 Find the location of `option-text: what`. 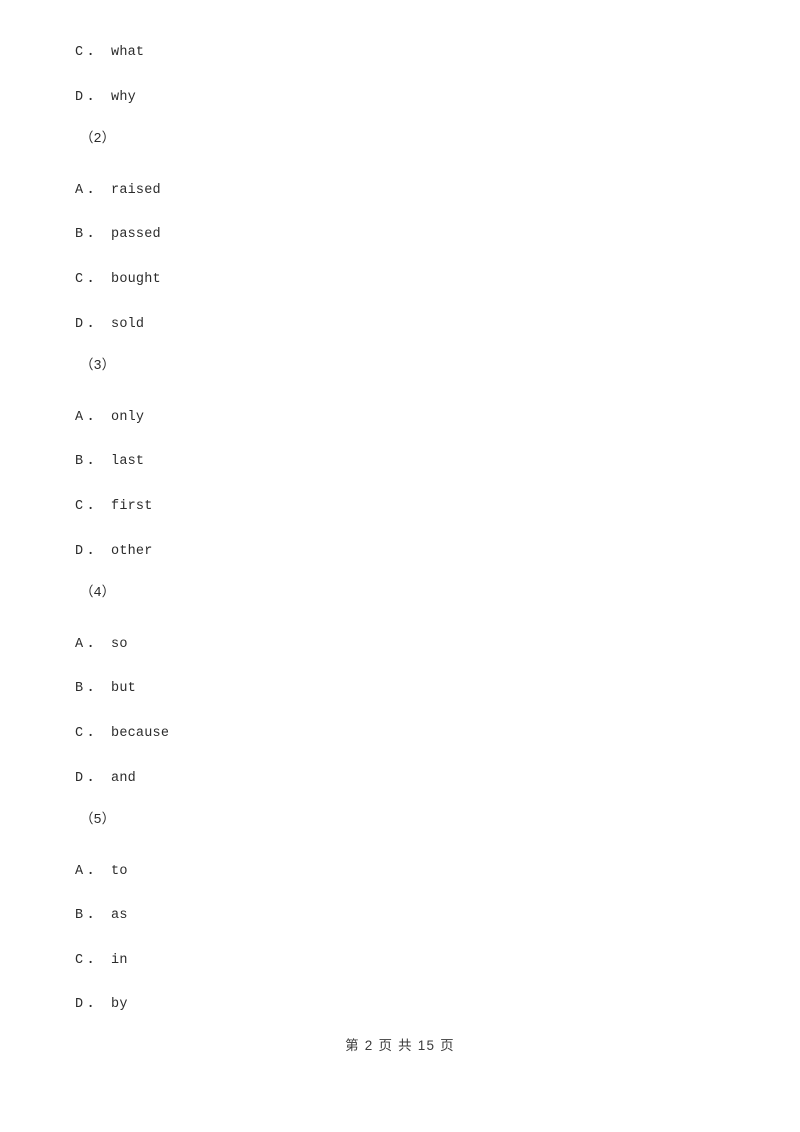

option-text: what is located at coordinates (128, 52).